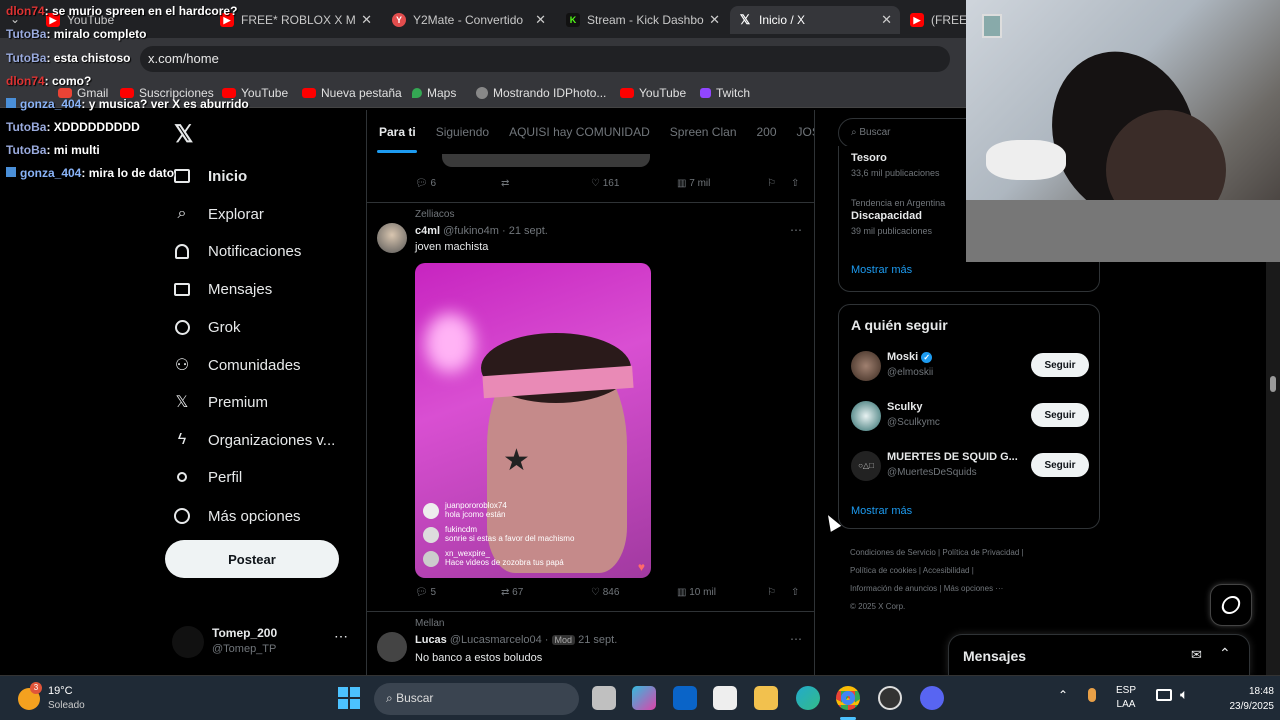 This screenshot has width=1280, height=720. What do you see at coordinates (182, 516) in the screenshot?
I see `more-circle-icon` at bounding box center [182, 516].